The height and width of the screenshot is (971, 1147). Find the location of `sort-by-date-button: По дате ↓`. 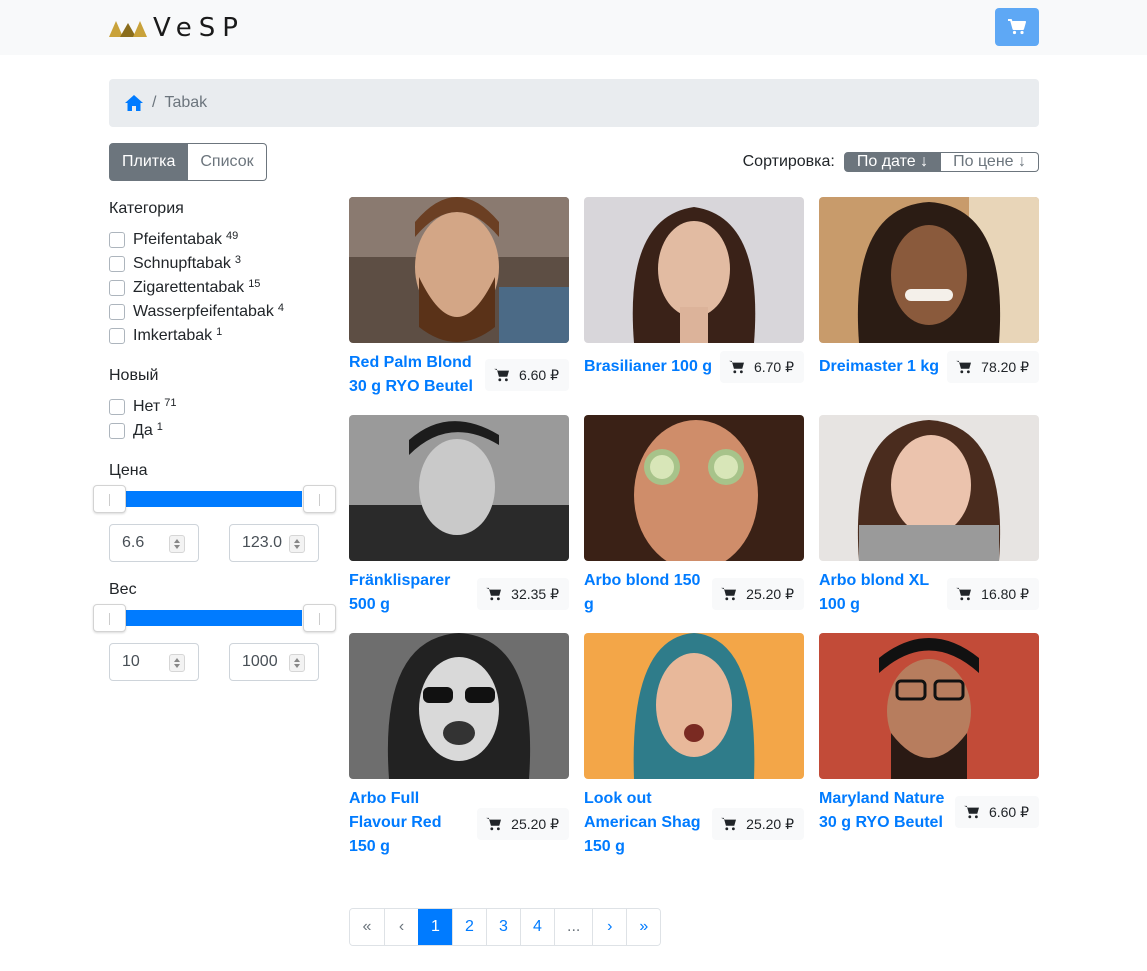

sort-by-date-button: По дате ↓ is located at coordinates (892, 162).